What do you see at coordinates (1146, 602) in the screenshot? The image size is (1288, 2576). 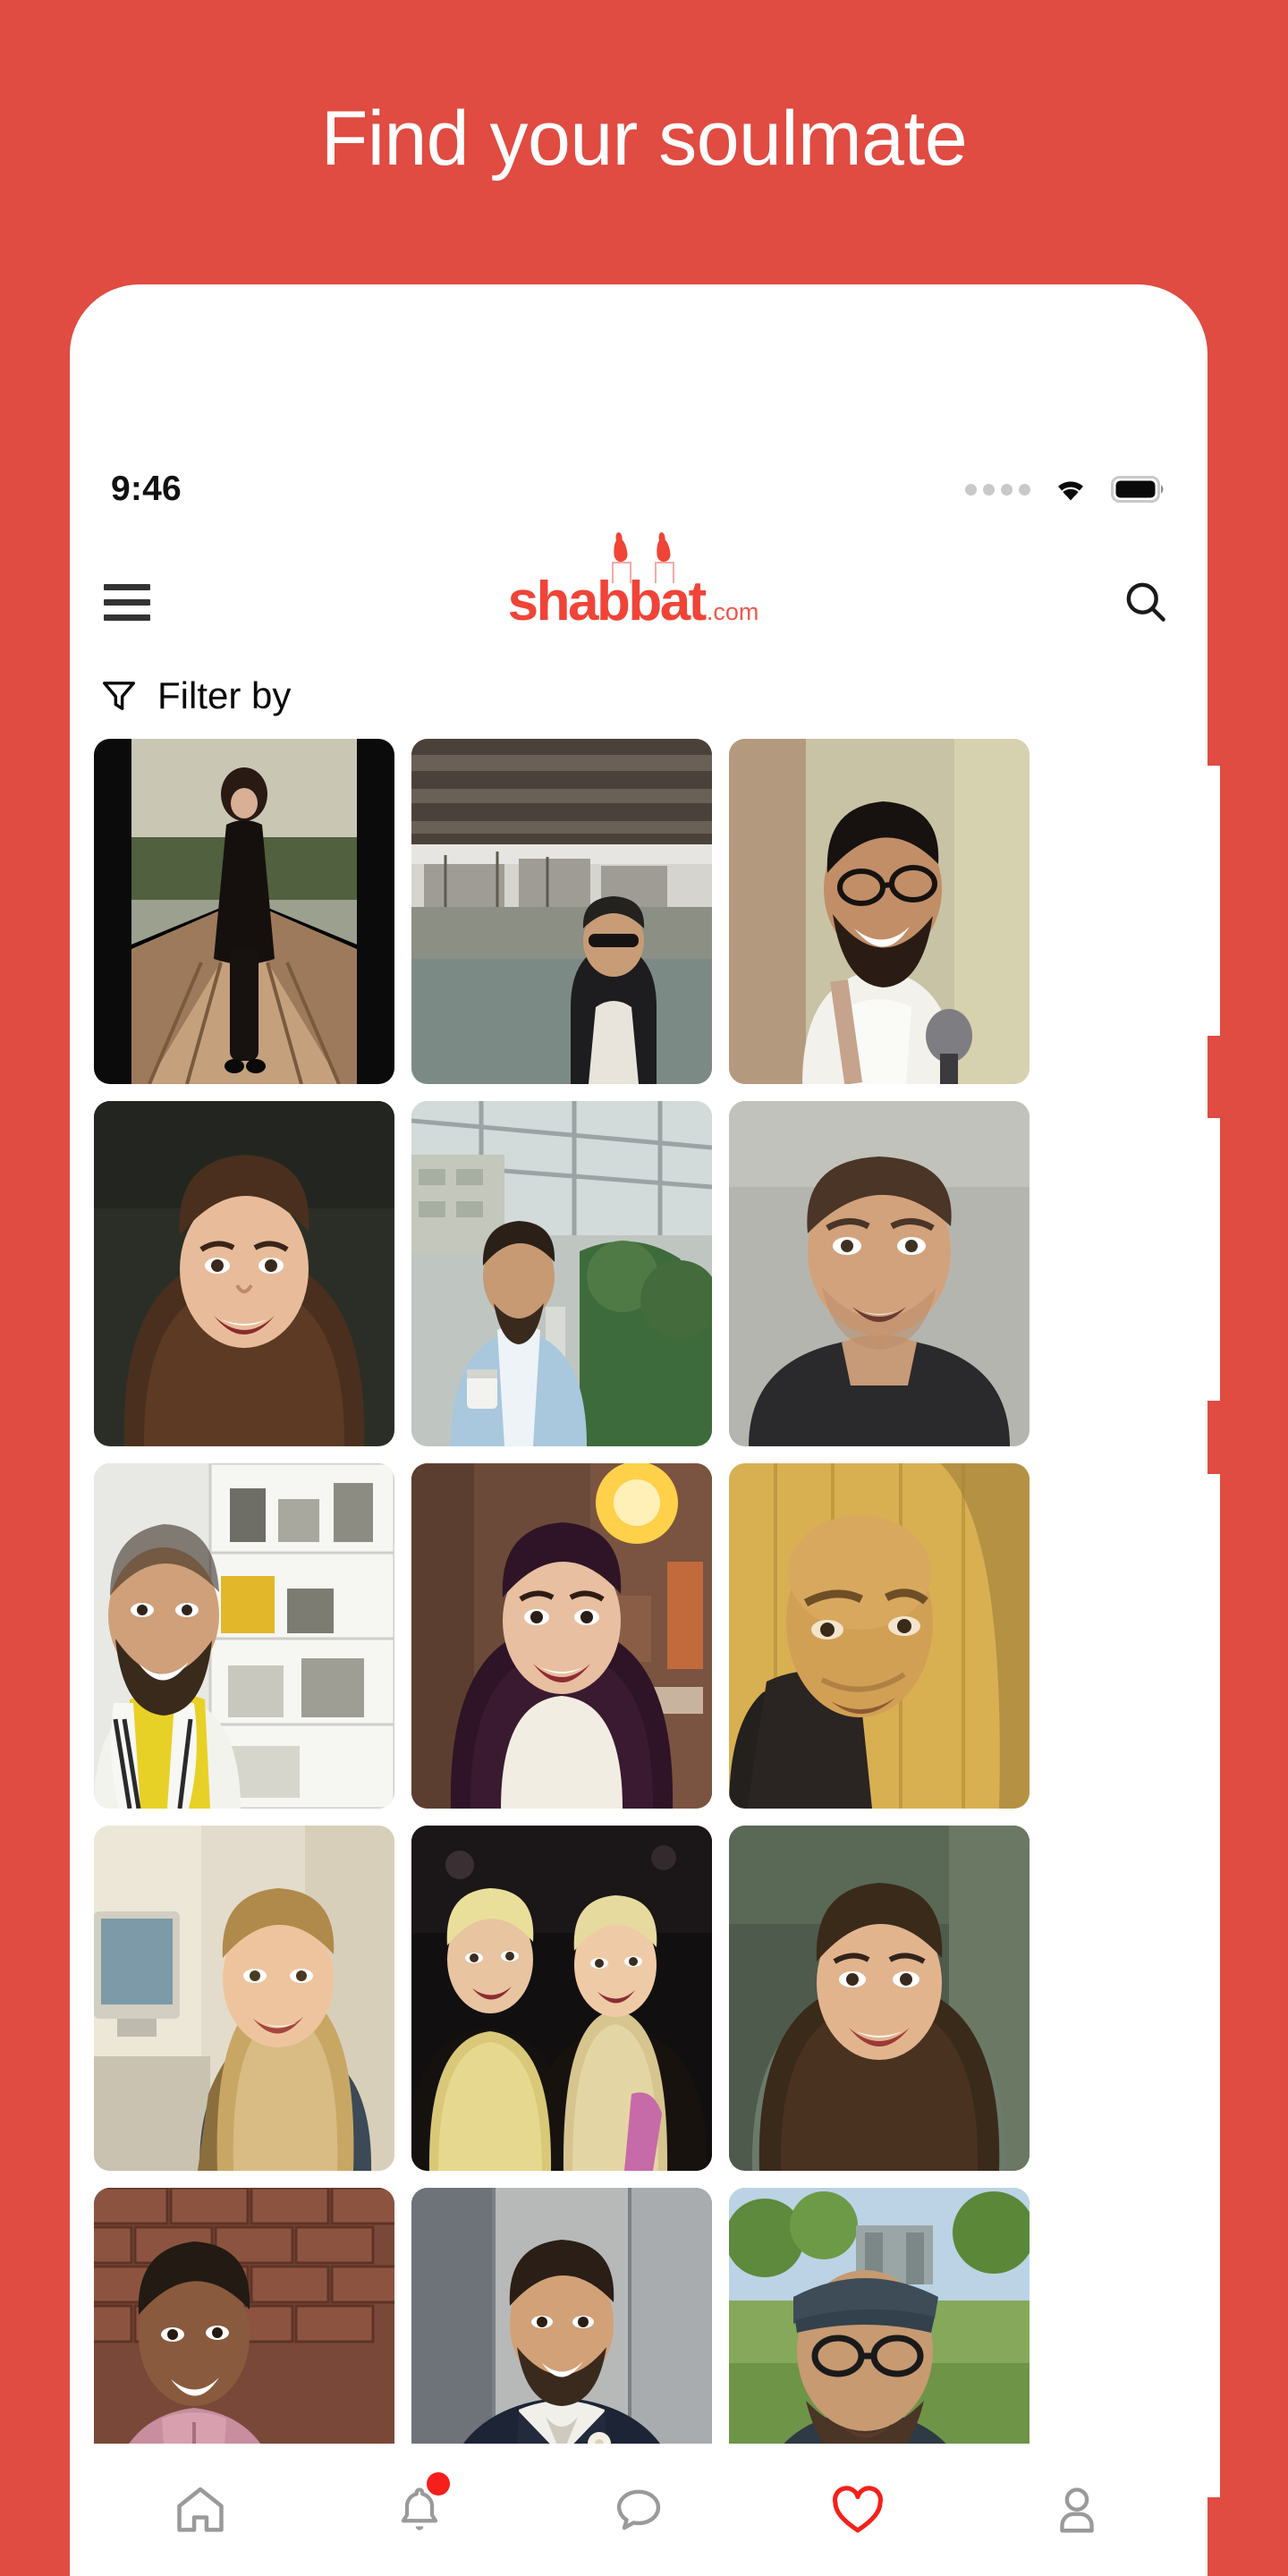 I see `search-icon` at bounding box center [1146, 602].